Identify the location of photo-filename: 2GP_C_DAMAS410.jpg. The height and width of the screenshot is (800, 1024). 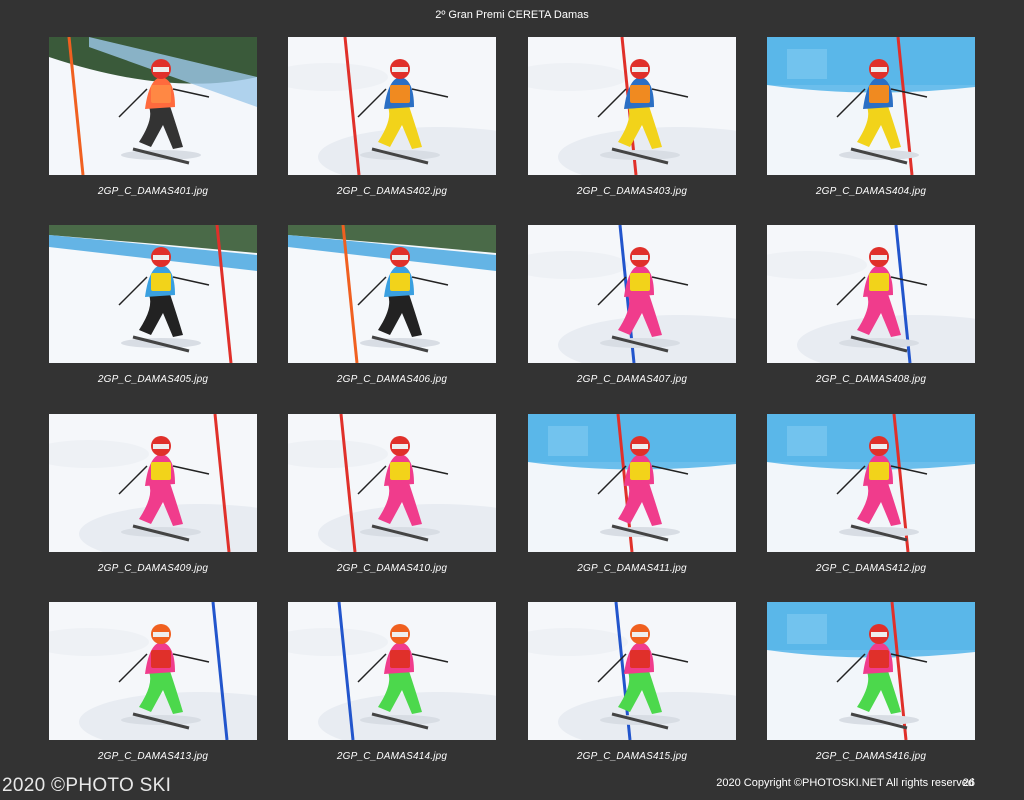
(392, 568).